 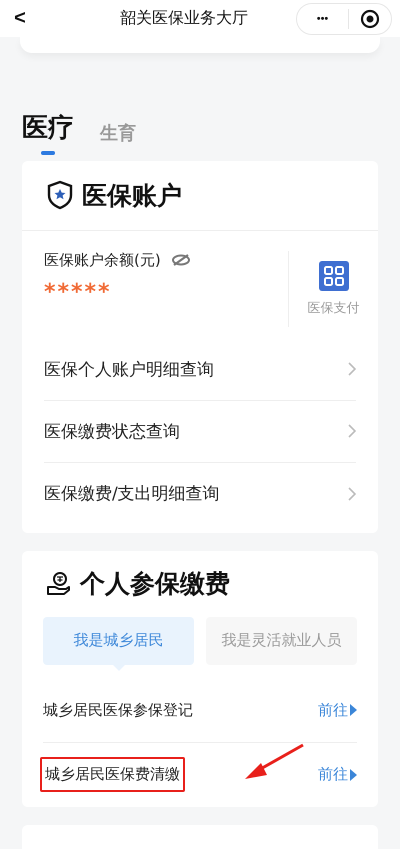 I want to click on qr-code-icon, so click(x=333, y=275).